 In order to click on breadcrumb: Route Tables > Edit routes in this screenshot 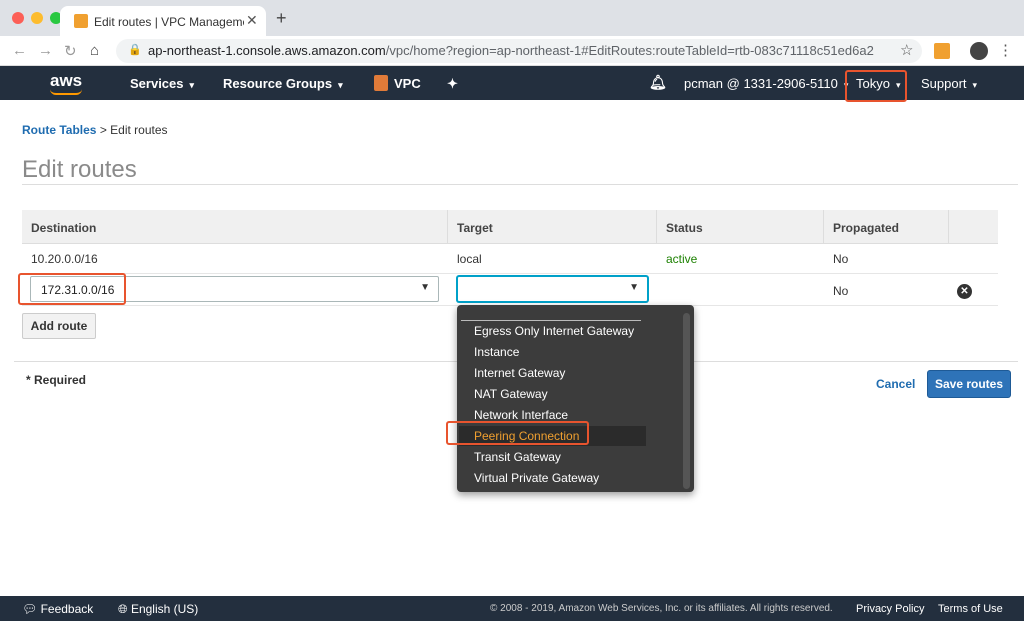, I will do `click(95, 130)`.